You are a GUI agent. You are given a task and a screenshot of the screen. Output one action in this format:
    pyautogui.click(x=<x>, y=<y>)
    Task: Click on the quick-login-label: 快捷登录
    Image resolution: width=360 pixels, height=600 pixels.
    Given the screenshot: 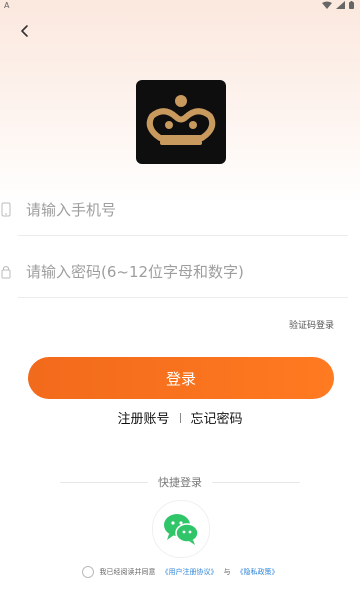 What is the action you would take?
    pyautogui.click(x=180, y=482)
    